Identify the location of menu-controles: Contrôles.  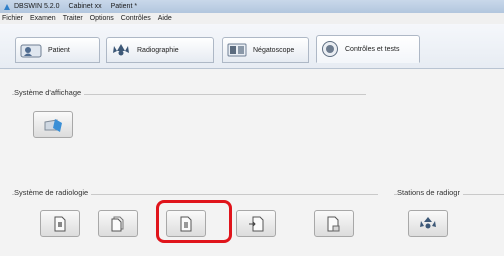
(136, 18).